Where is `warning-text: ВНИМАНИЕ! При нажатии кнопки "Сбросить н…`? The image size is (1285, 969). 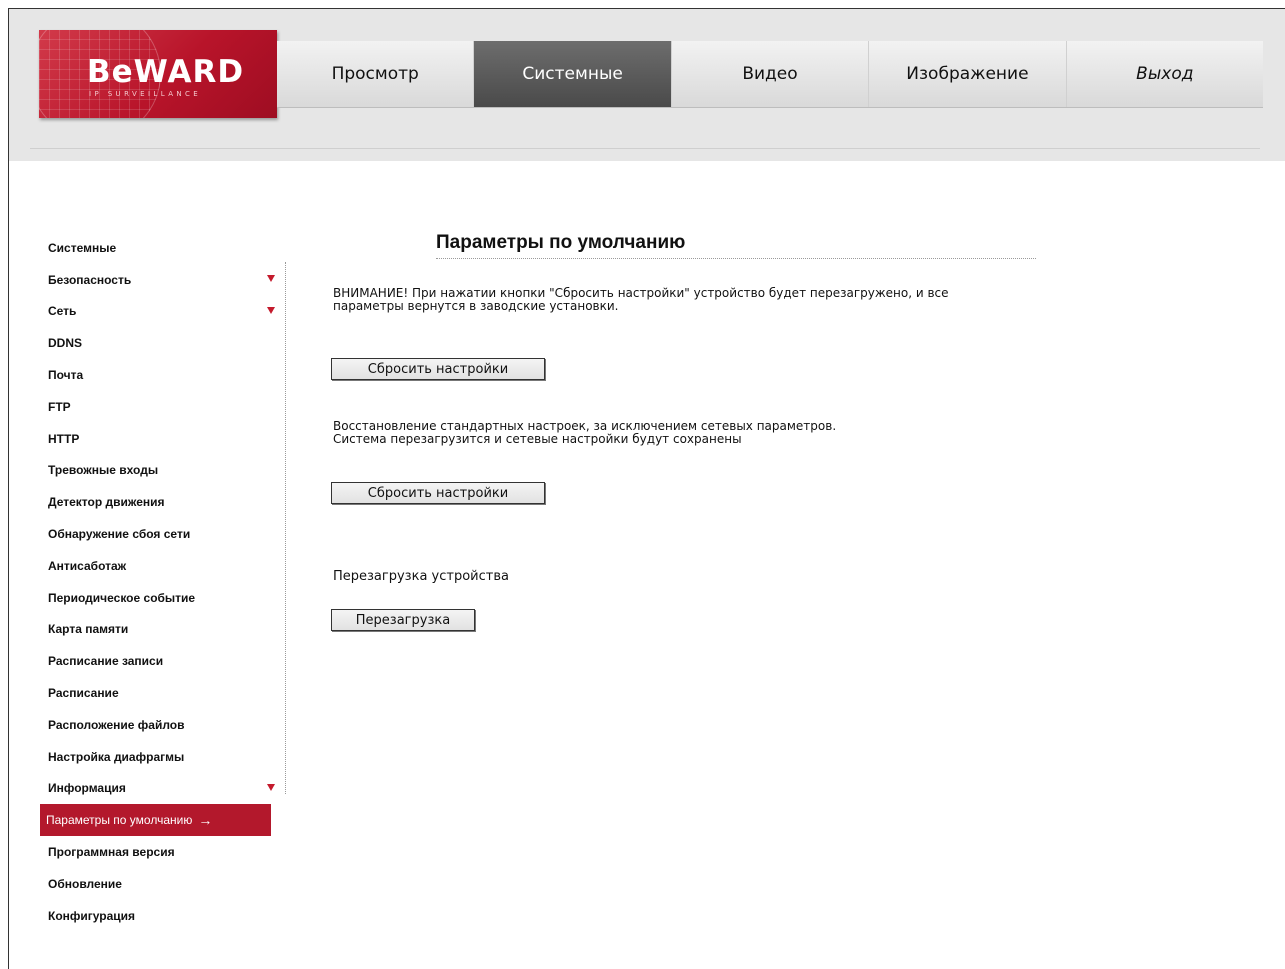 warning-text: ВНИМАНИЕ! При нажатии кнопки "Сбросить н… is located at coordinates (693, 300).